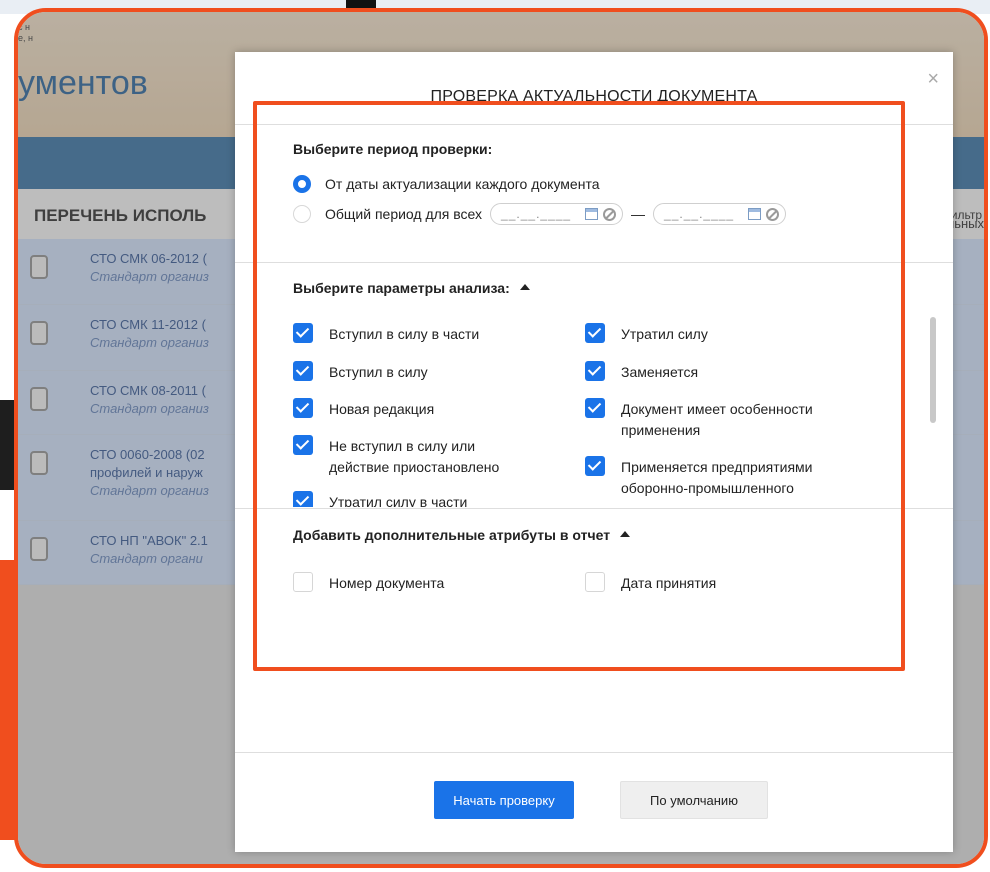 The height and width of the screenshot is (872, 990). I want to click on analysis-heading-label: Выберите параметры анализа:, so click(401, 288).